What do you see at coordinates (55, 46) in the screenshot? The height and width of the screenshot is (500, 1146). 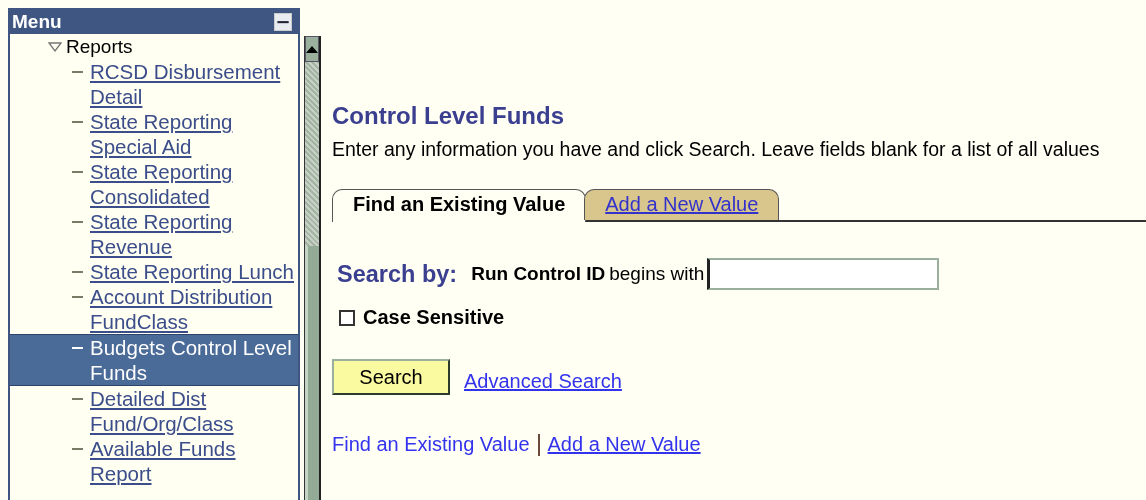 I see `expanded-triangle-icon` at bounding box center [55, 46].